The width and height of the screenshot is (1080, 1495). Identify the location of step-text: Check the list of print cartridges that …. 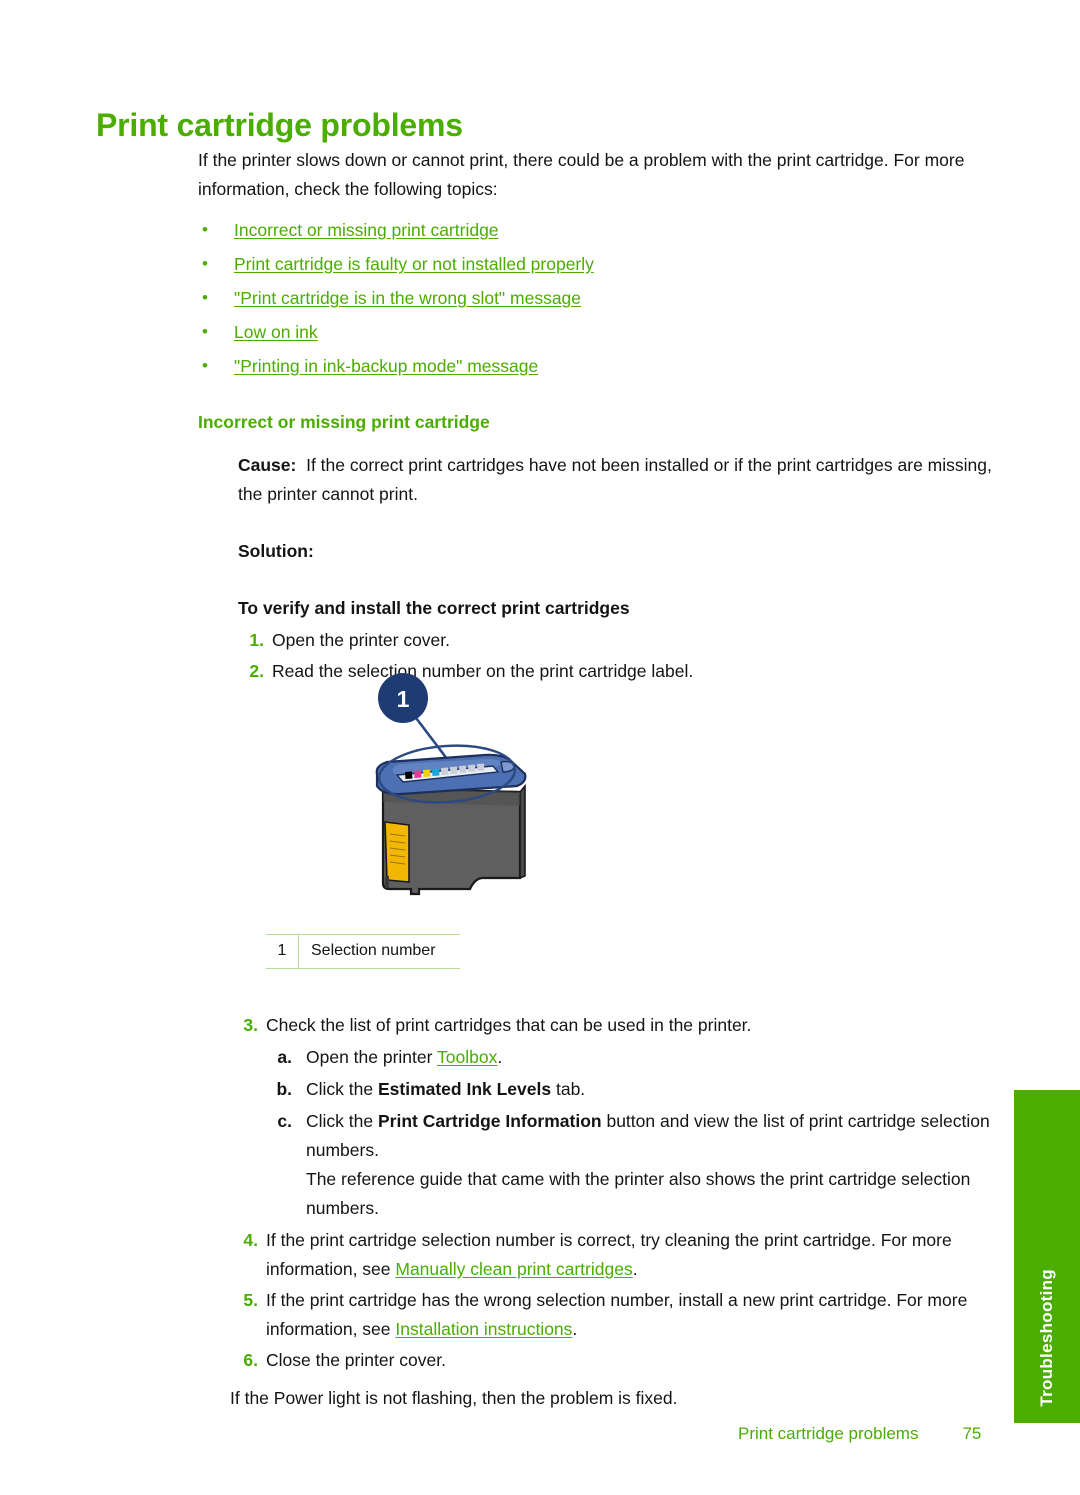
(509, 1025).